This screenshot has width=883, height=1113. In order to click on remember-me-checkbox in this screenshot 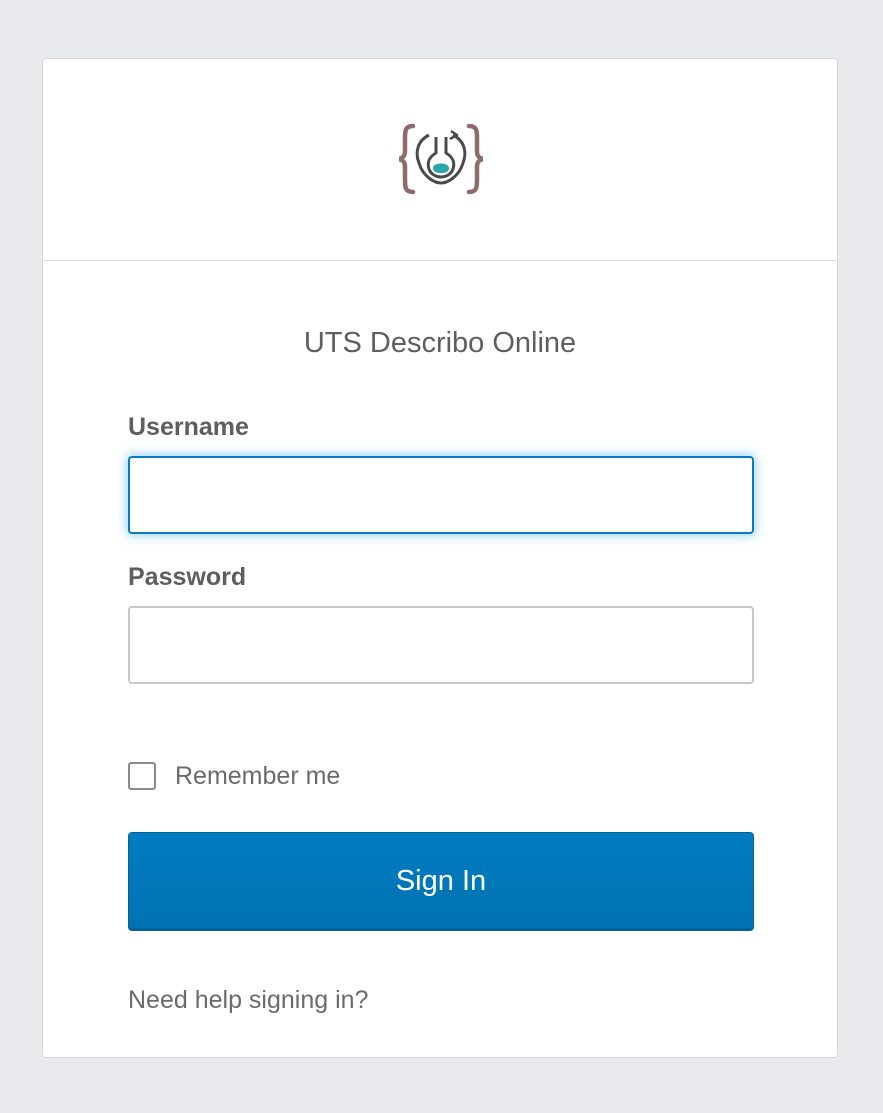, I will do `click(142, 776)`.